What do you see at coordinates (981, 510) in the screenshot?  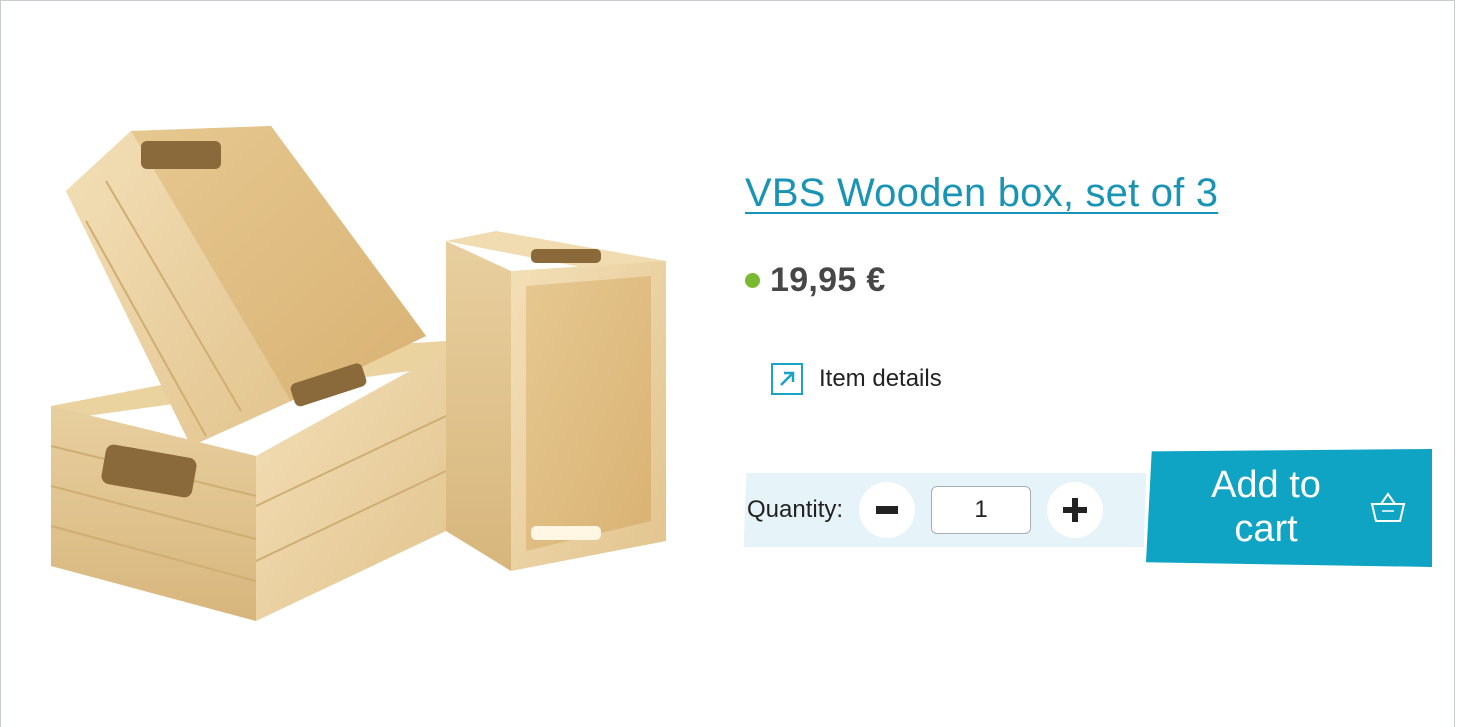 I see `quantity-input` at bounding box center [981, 510].